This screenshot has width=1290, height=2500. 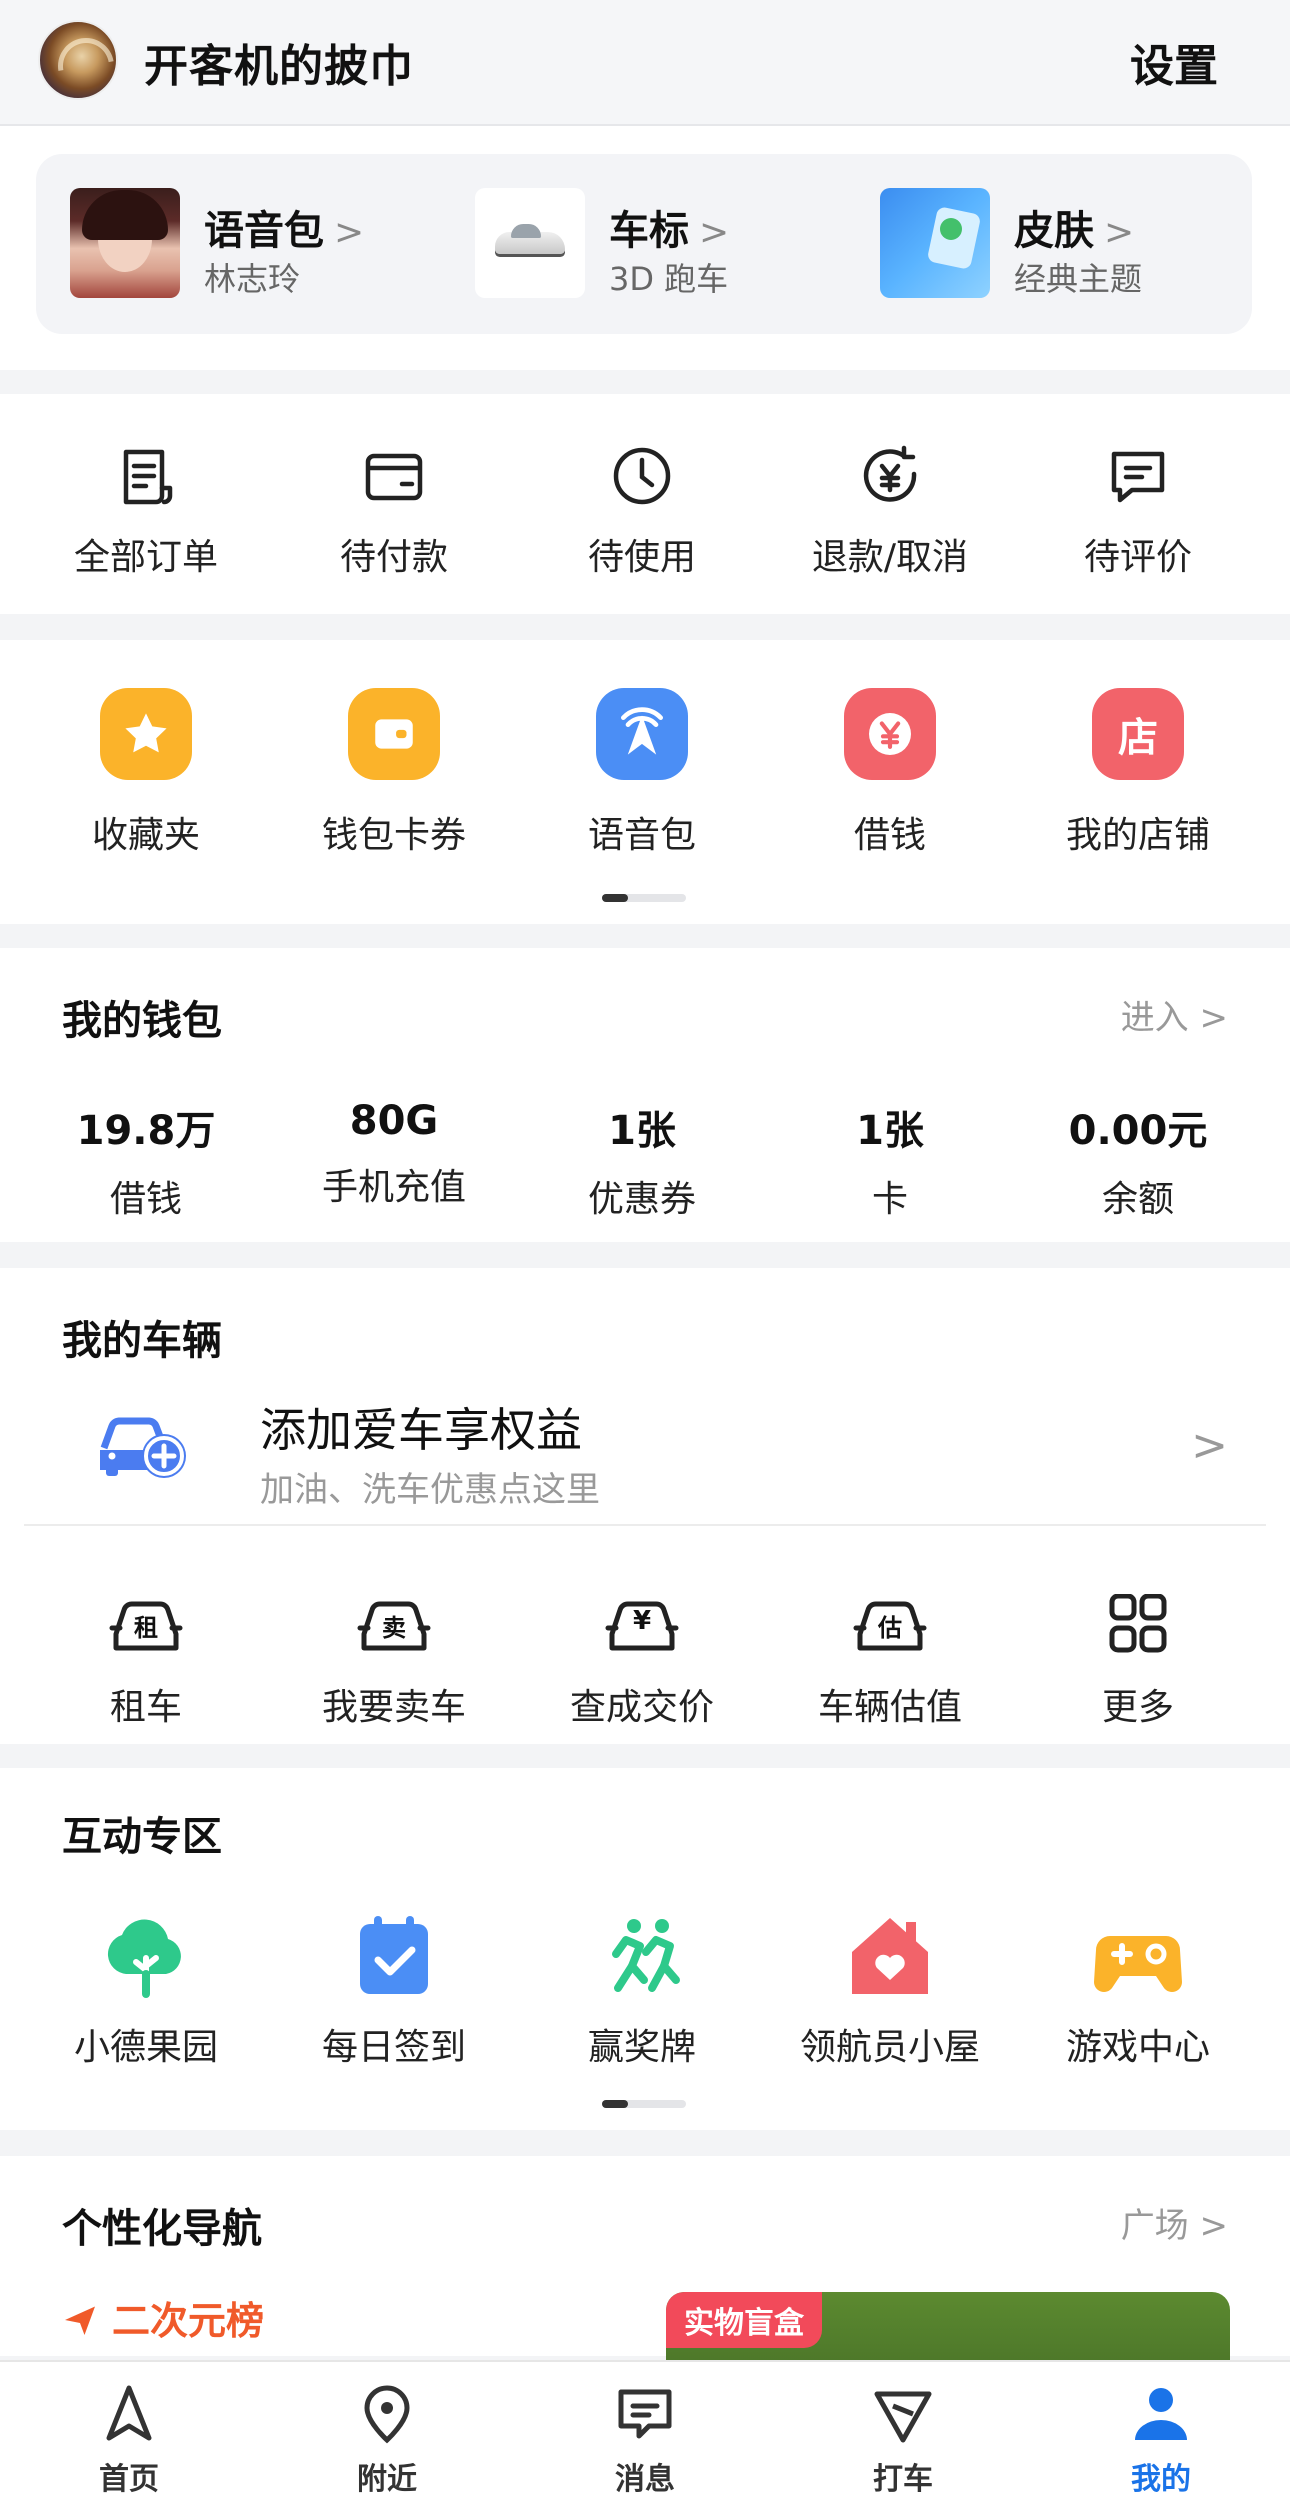 What do you see at coordinates (142, 1837) in the screenshot?
I see `interaction-title: 互动专区` at bounding box center [142, 1837].